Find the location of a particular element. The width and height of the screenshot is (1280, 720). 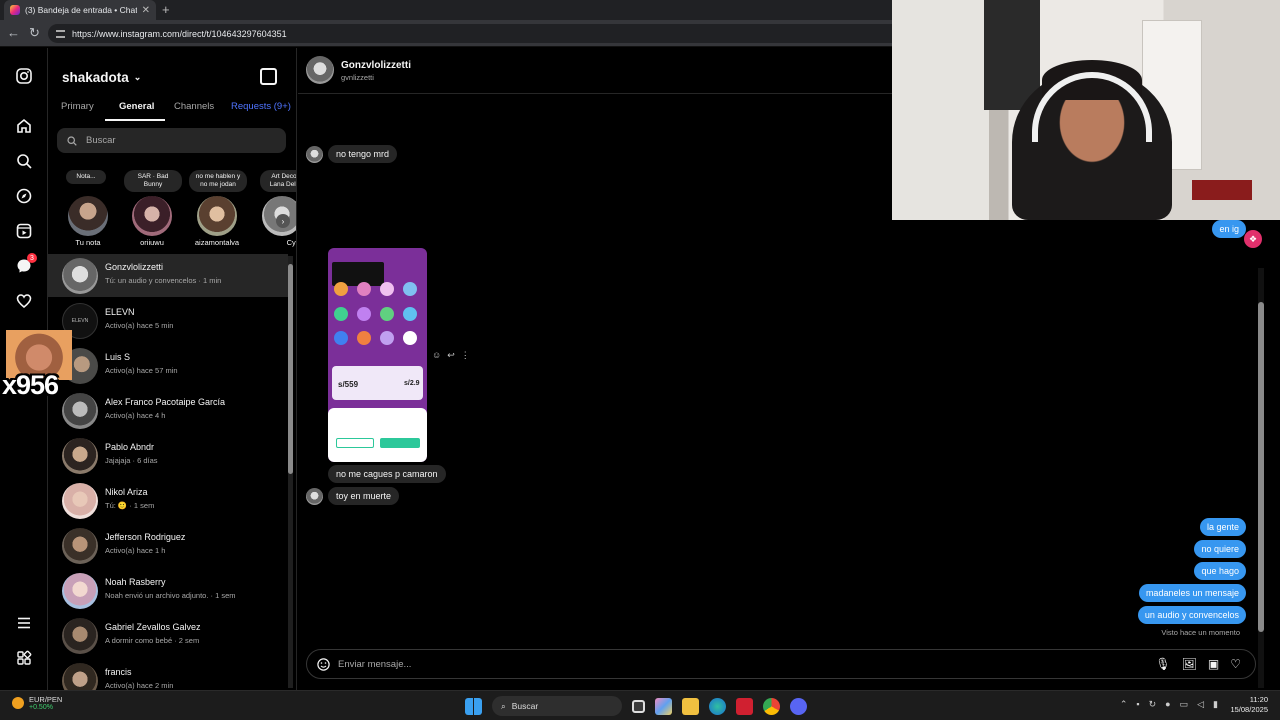

system-tray: ⌃ ▪ ↻ ● ▭ ◁ ▮ is located at coordinates (1169, 704).